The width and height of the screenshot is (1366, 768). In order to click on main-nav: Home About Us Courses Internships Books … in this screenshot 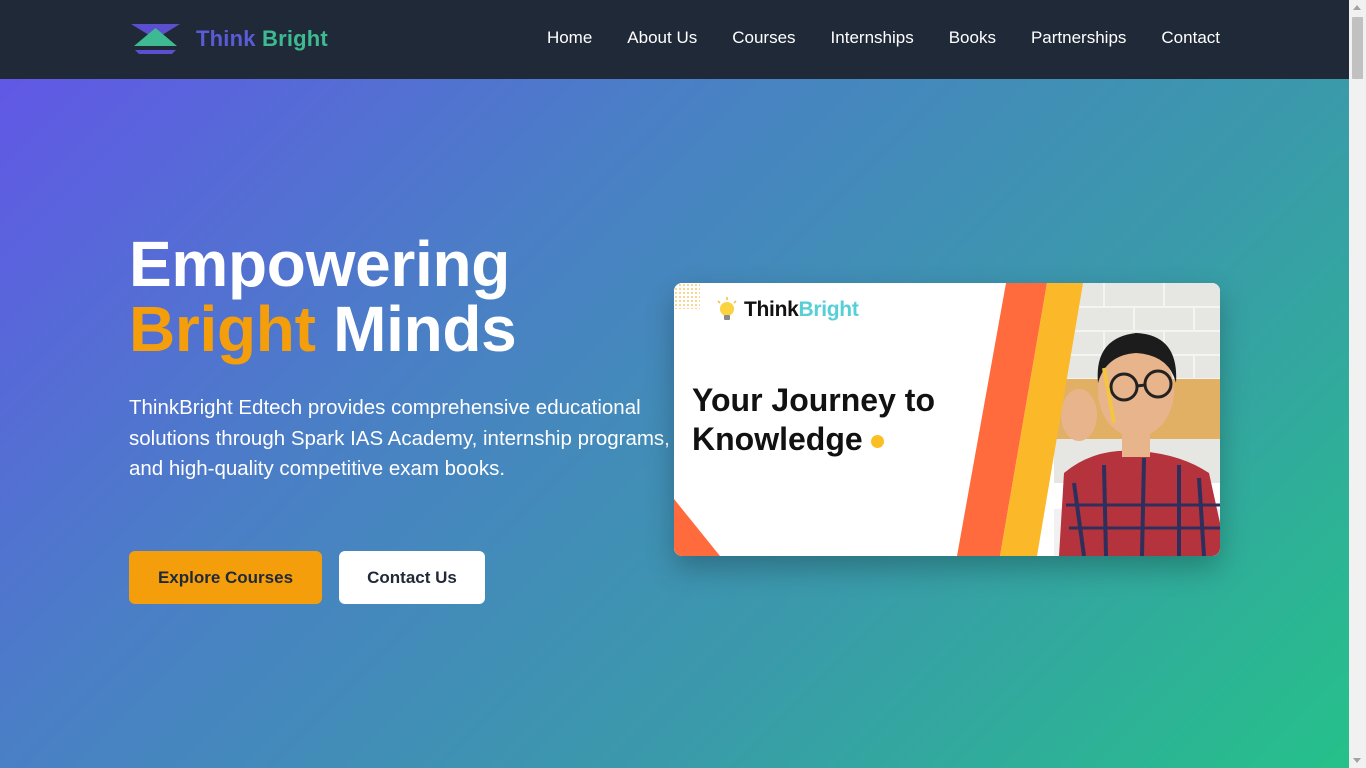, I will do `click(866, 38)`.